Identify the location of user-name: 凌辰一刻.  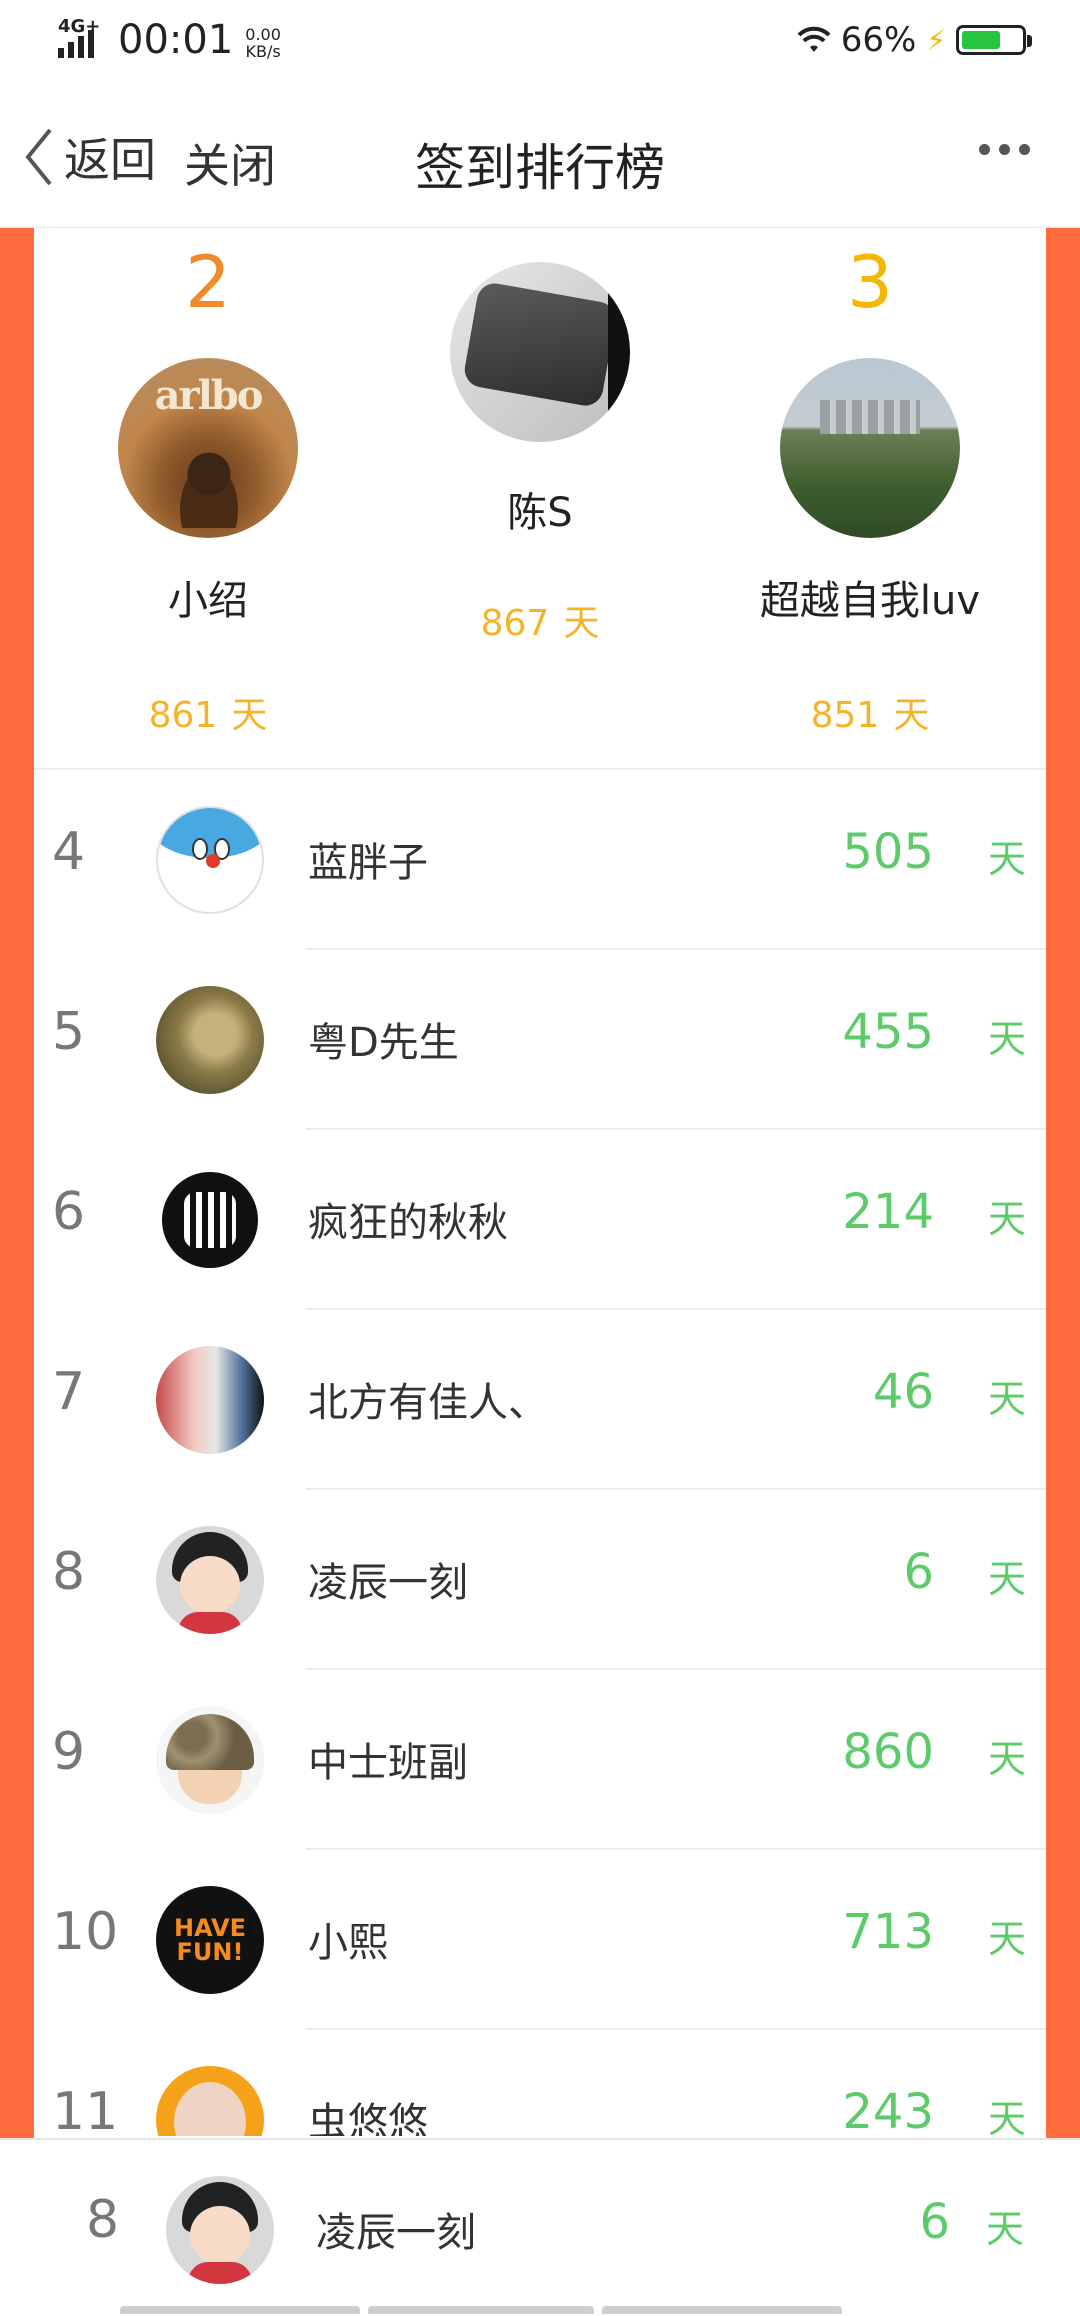
(388, 1583).